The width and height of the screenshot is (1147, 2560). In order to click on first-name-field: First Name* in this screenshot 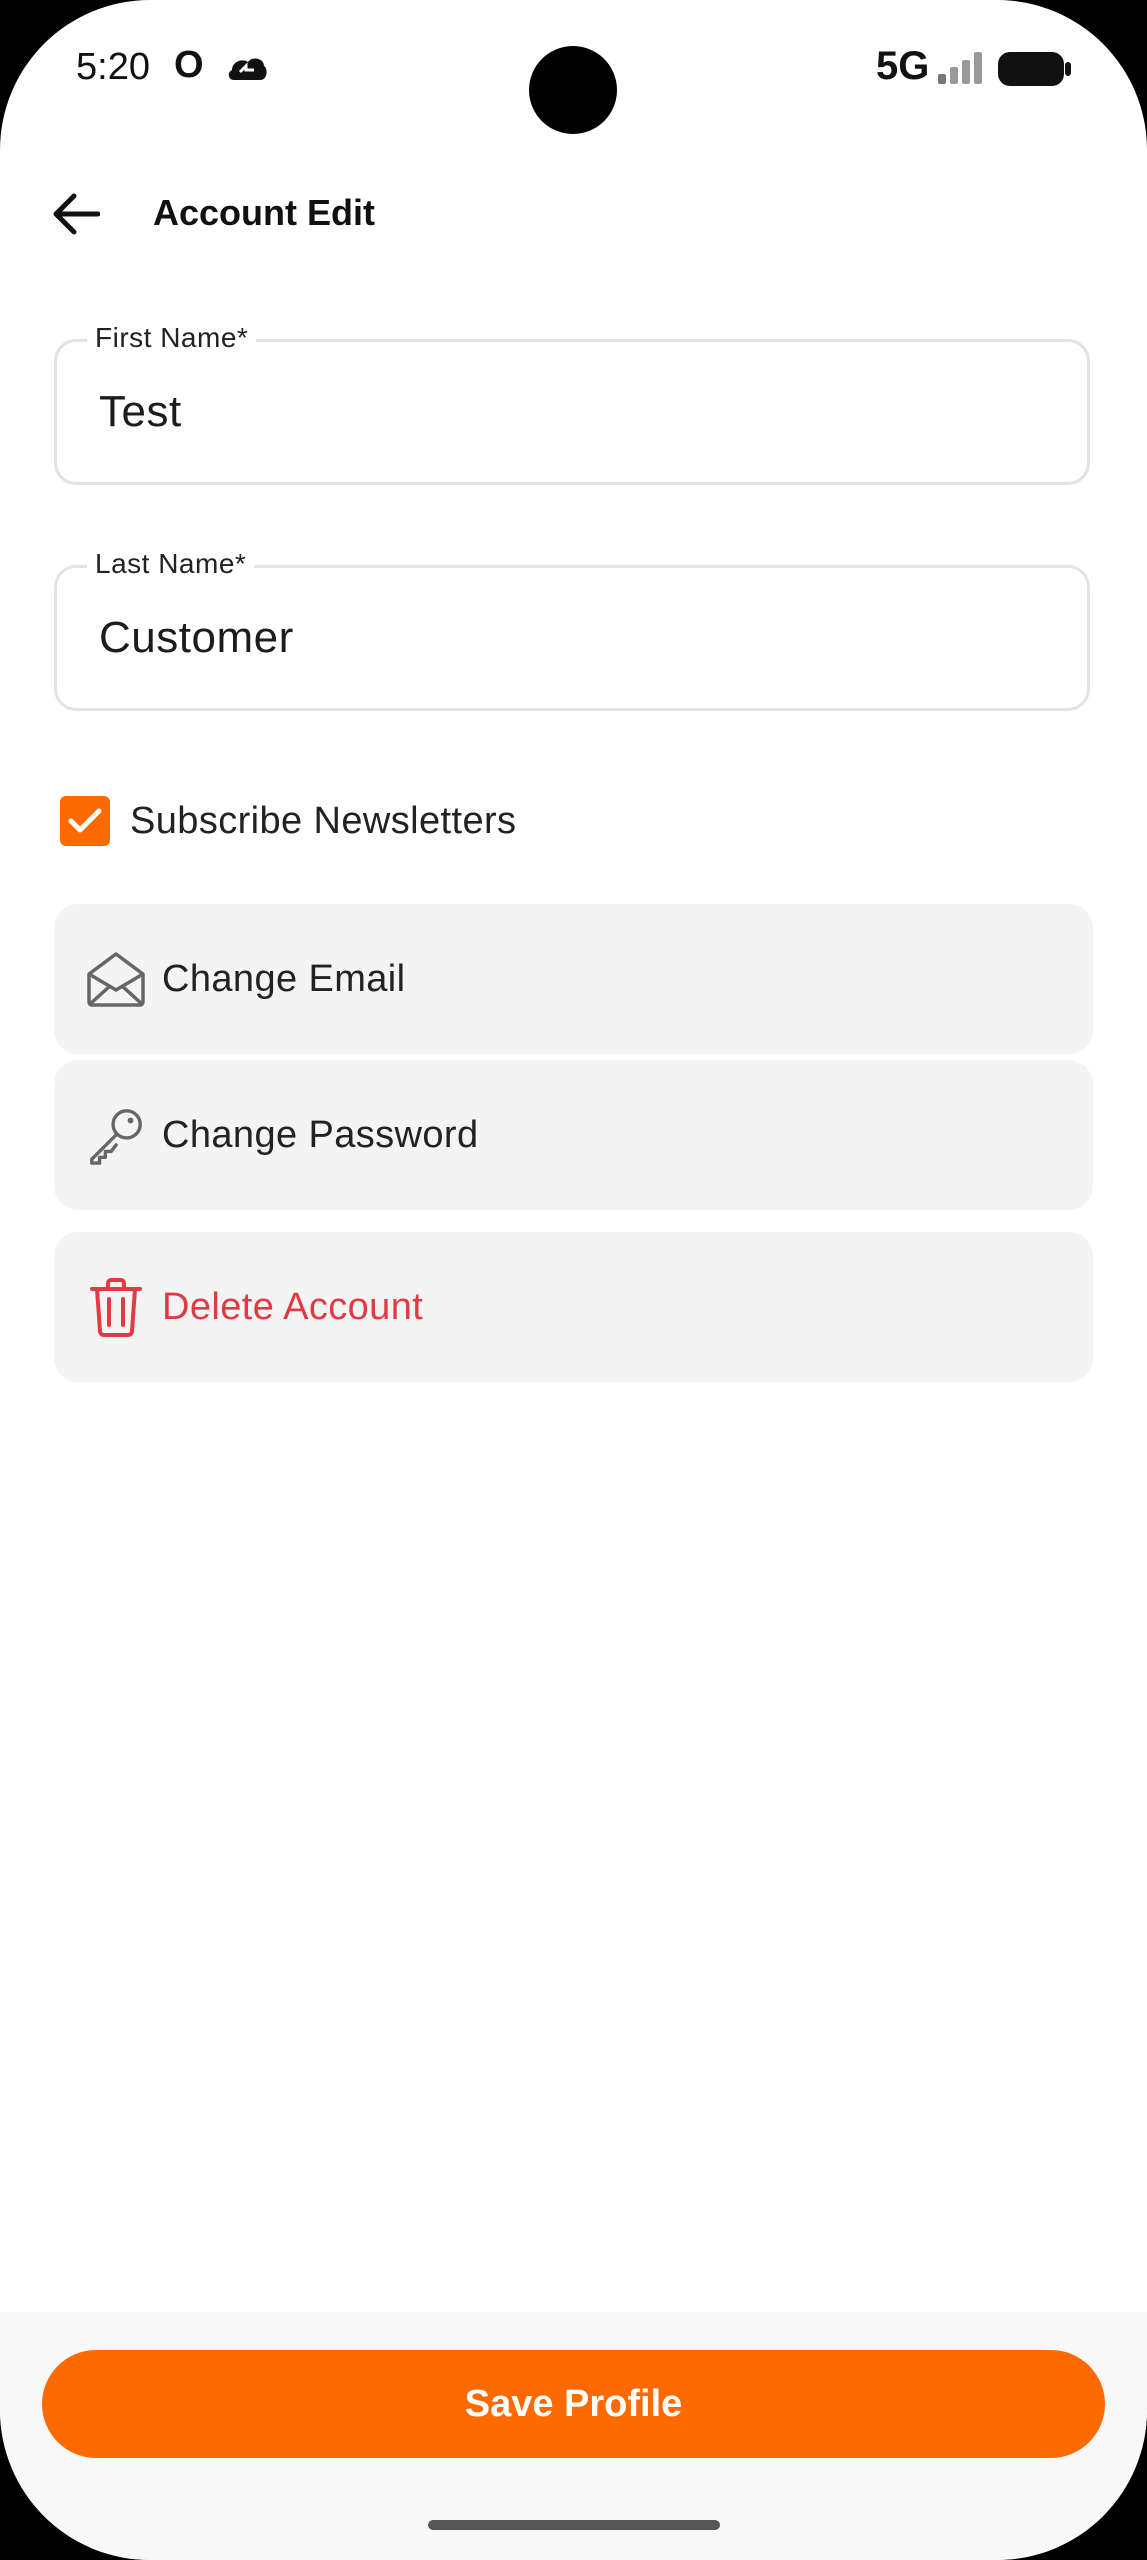, I will do `click(572, 403)`.